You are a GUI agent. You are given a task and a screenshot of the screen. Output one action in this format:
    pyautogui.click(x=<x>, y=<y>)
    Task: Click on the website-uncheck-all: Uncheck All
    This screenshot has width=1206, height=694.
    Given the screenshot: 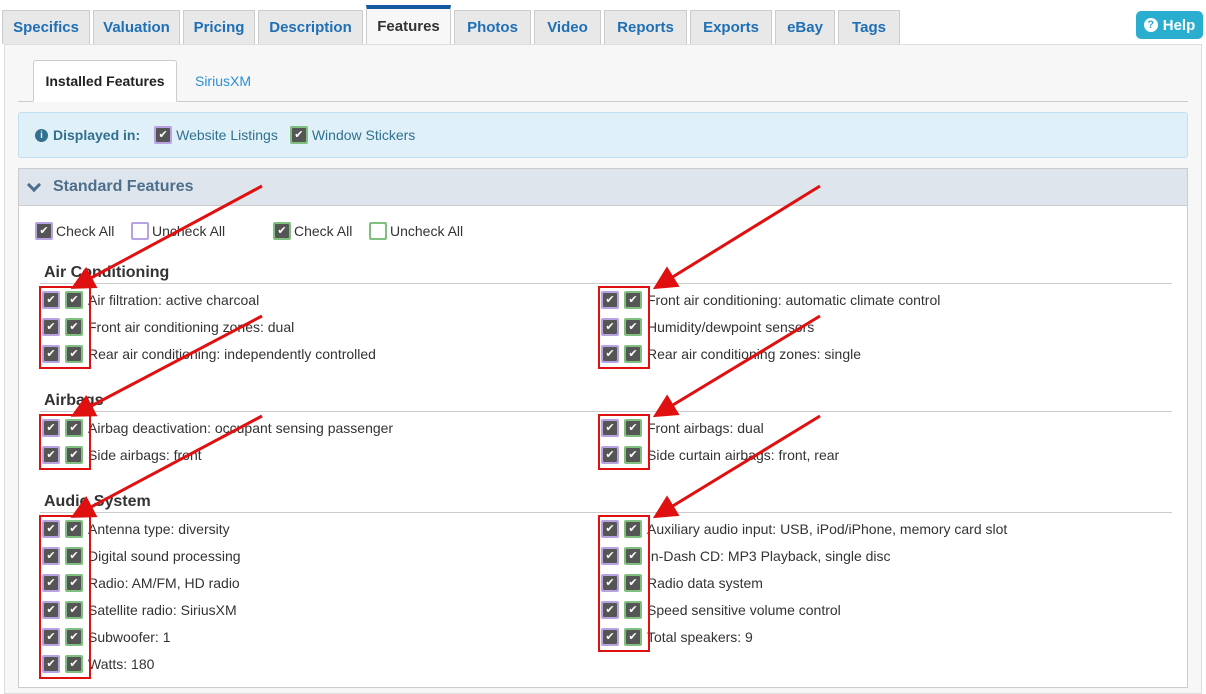 What is the action you would take?
    pyautogui.click(x=178, y=231)
    